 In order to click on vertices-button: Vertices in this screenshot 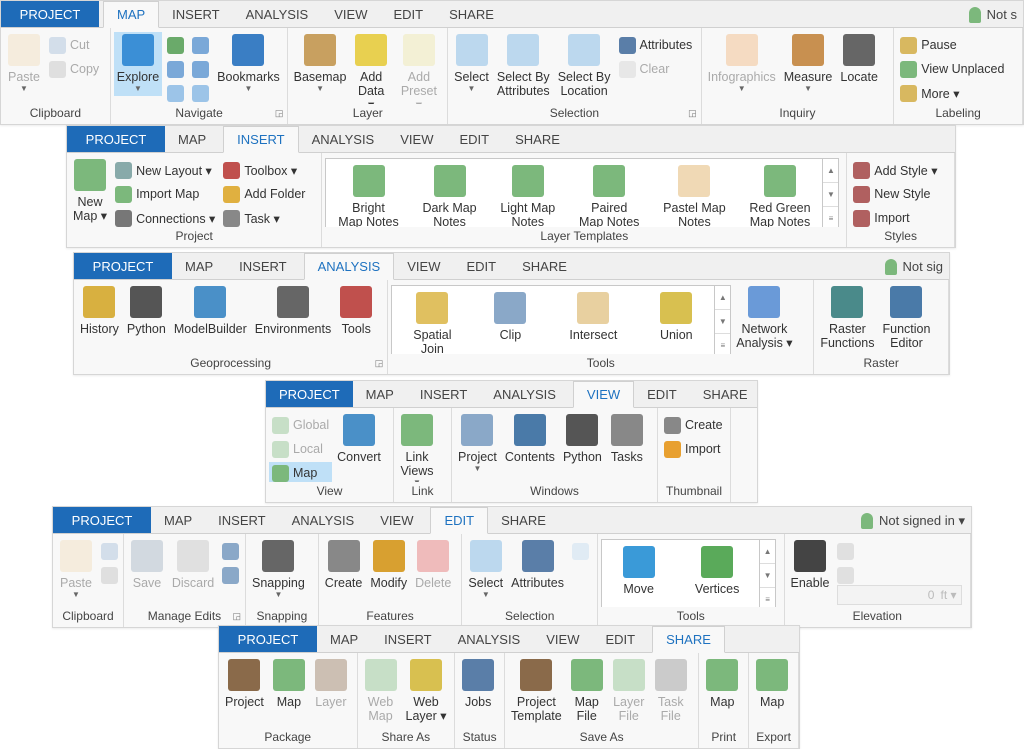, I will do `click(717, 571)`.